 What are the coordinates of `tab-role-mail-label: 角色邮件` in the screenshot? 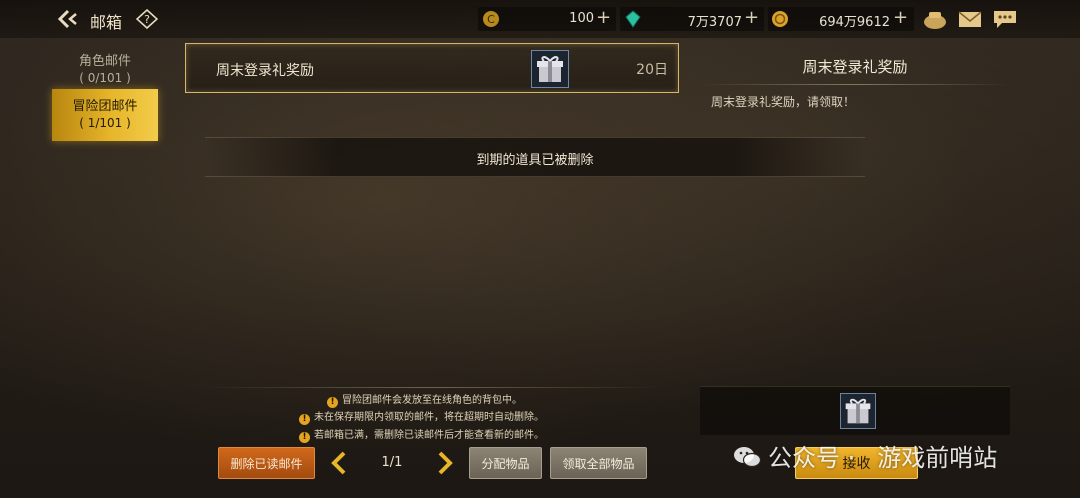 It's located at (104, 61).